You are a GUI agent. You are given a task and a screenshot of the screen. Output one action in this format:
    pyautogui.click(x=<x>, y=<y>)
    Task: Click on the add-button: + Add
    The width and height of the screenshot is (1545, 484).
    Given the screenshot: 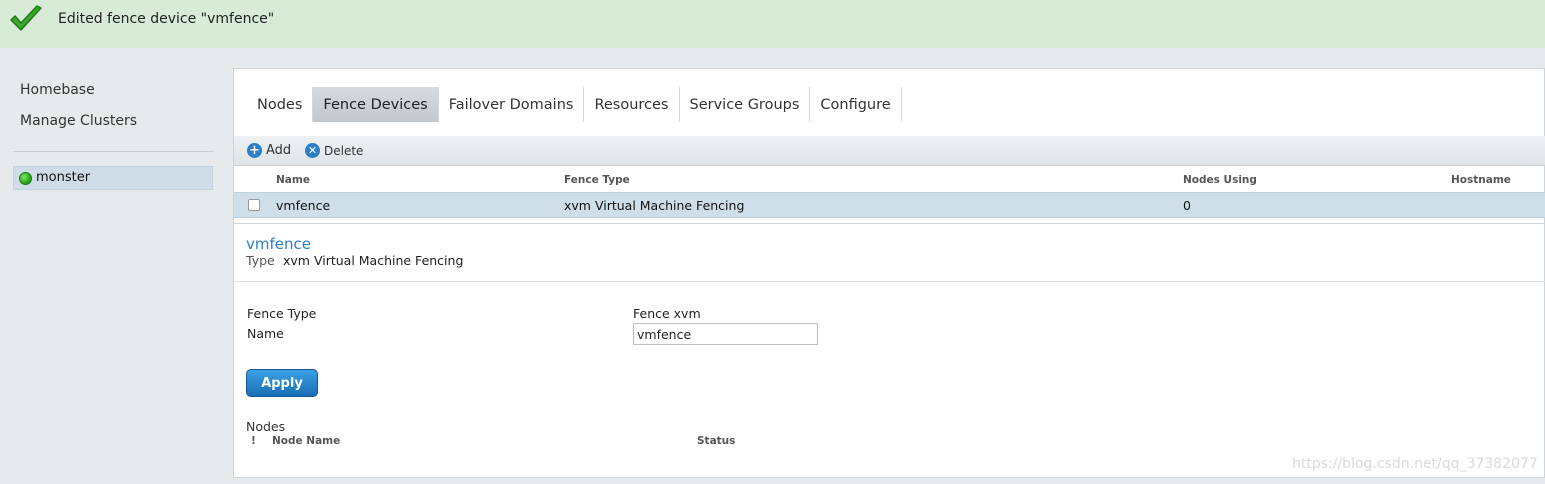 What is the action you would take?
    pyautogui.click(x=269, y=150)
    